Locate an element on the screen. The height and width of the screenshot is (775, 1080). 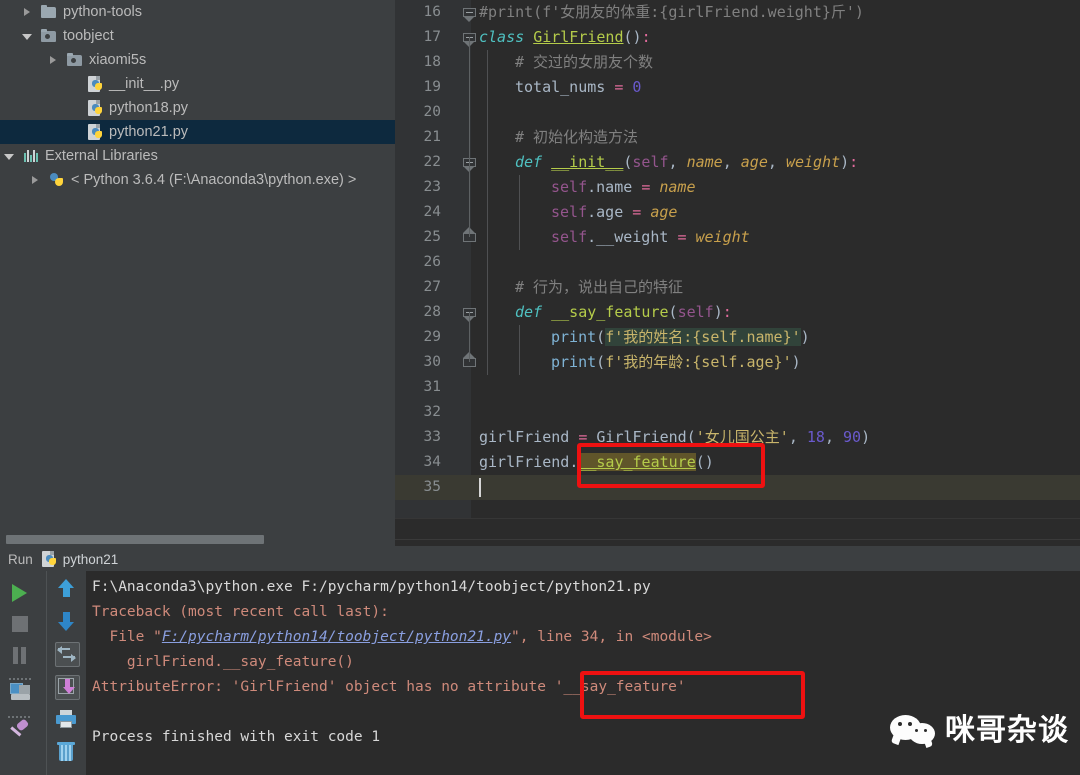
tree-item-python21-py: python21.py is located at coordinates (197, 132).